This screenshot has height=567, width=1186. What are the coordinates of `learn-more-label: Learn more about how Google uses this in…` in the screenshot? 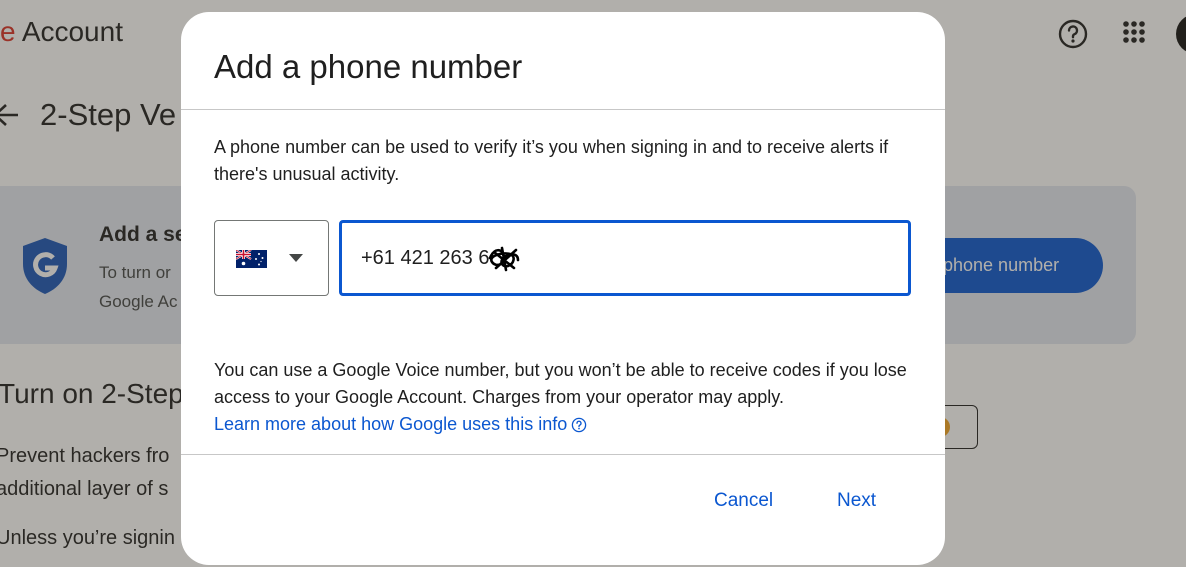 It's located at (391, 424).